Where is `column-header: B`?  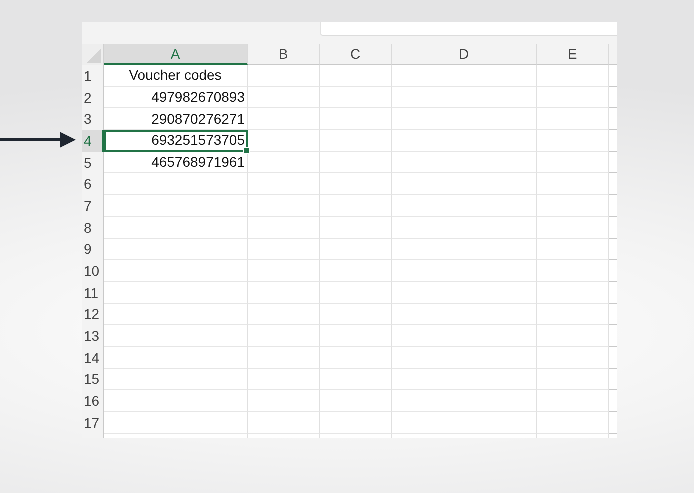 column-header: B is located at coordinates (284, 54).